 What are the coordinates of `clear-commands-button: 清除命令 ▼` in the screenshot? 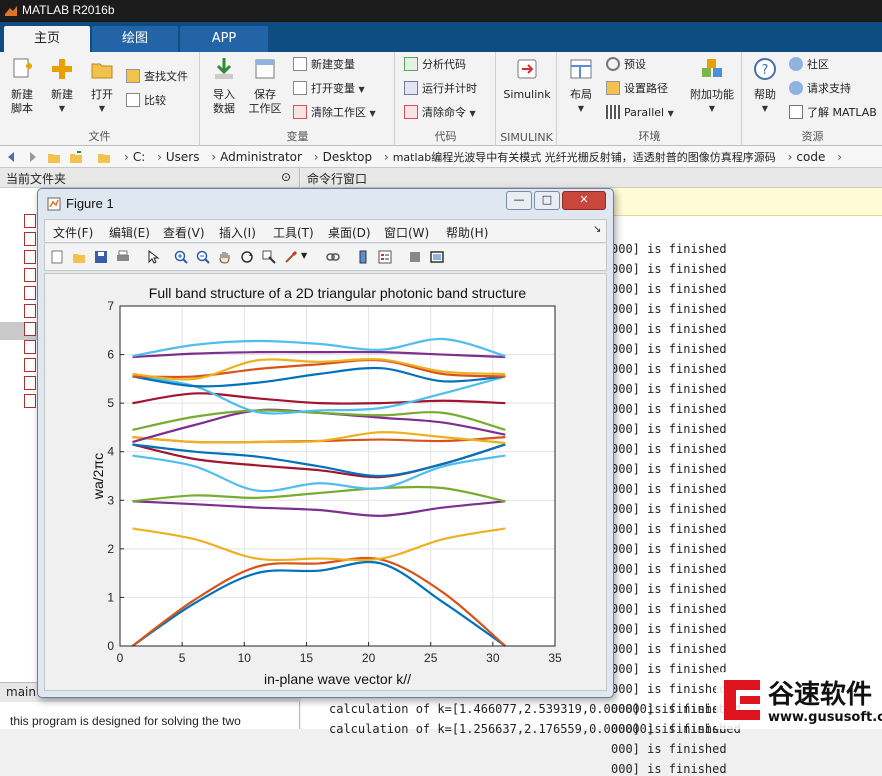 It's located at (440, 113).